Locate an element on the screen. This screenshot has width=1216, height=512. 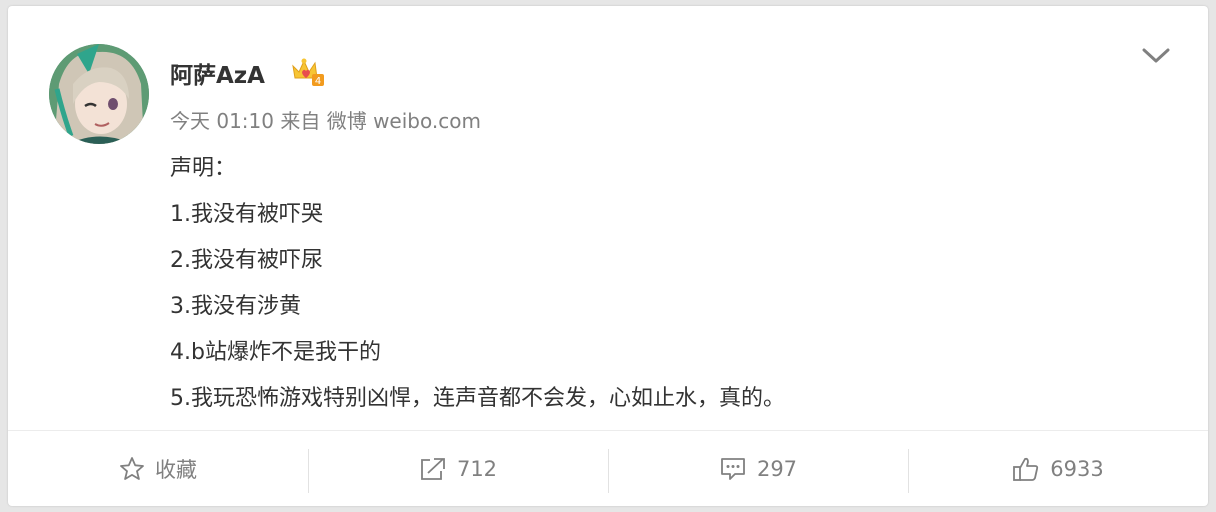
favorite-button: 收藏 is located at coordinates (158, 469).